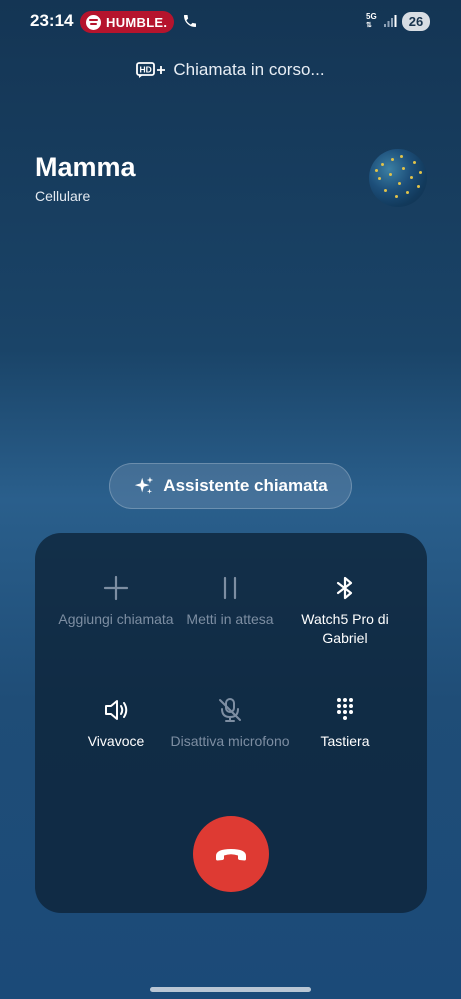  I want to click on media-chip: HUMBLE., so click(127, 22).